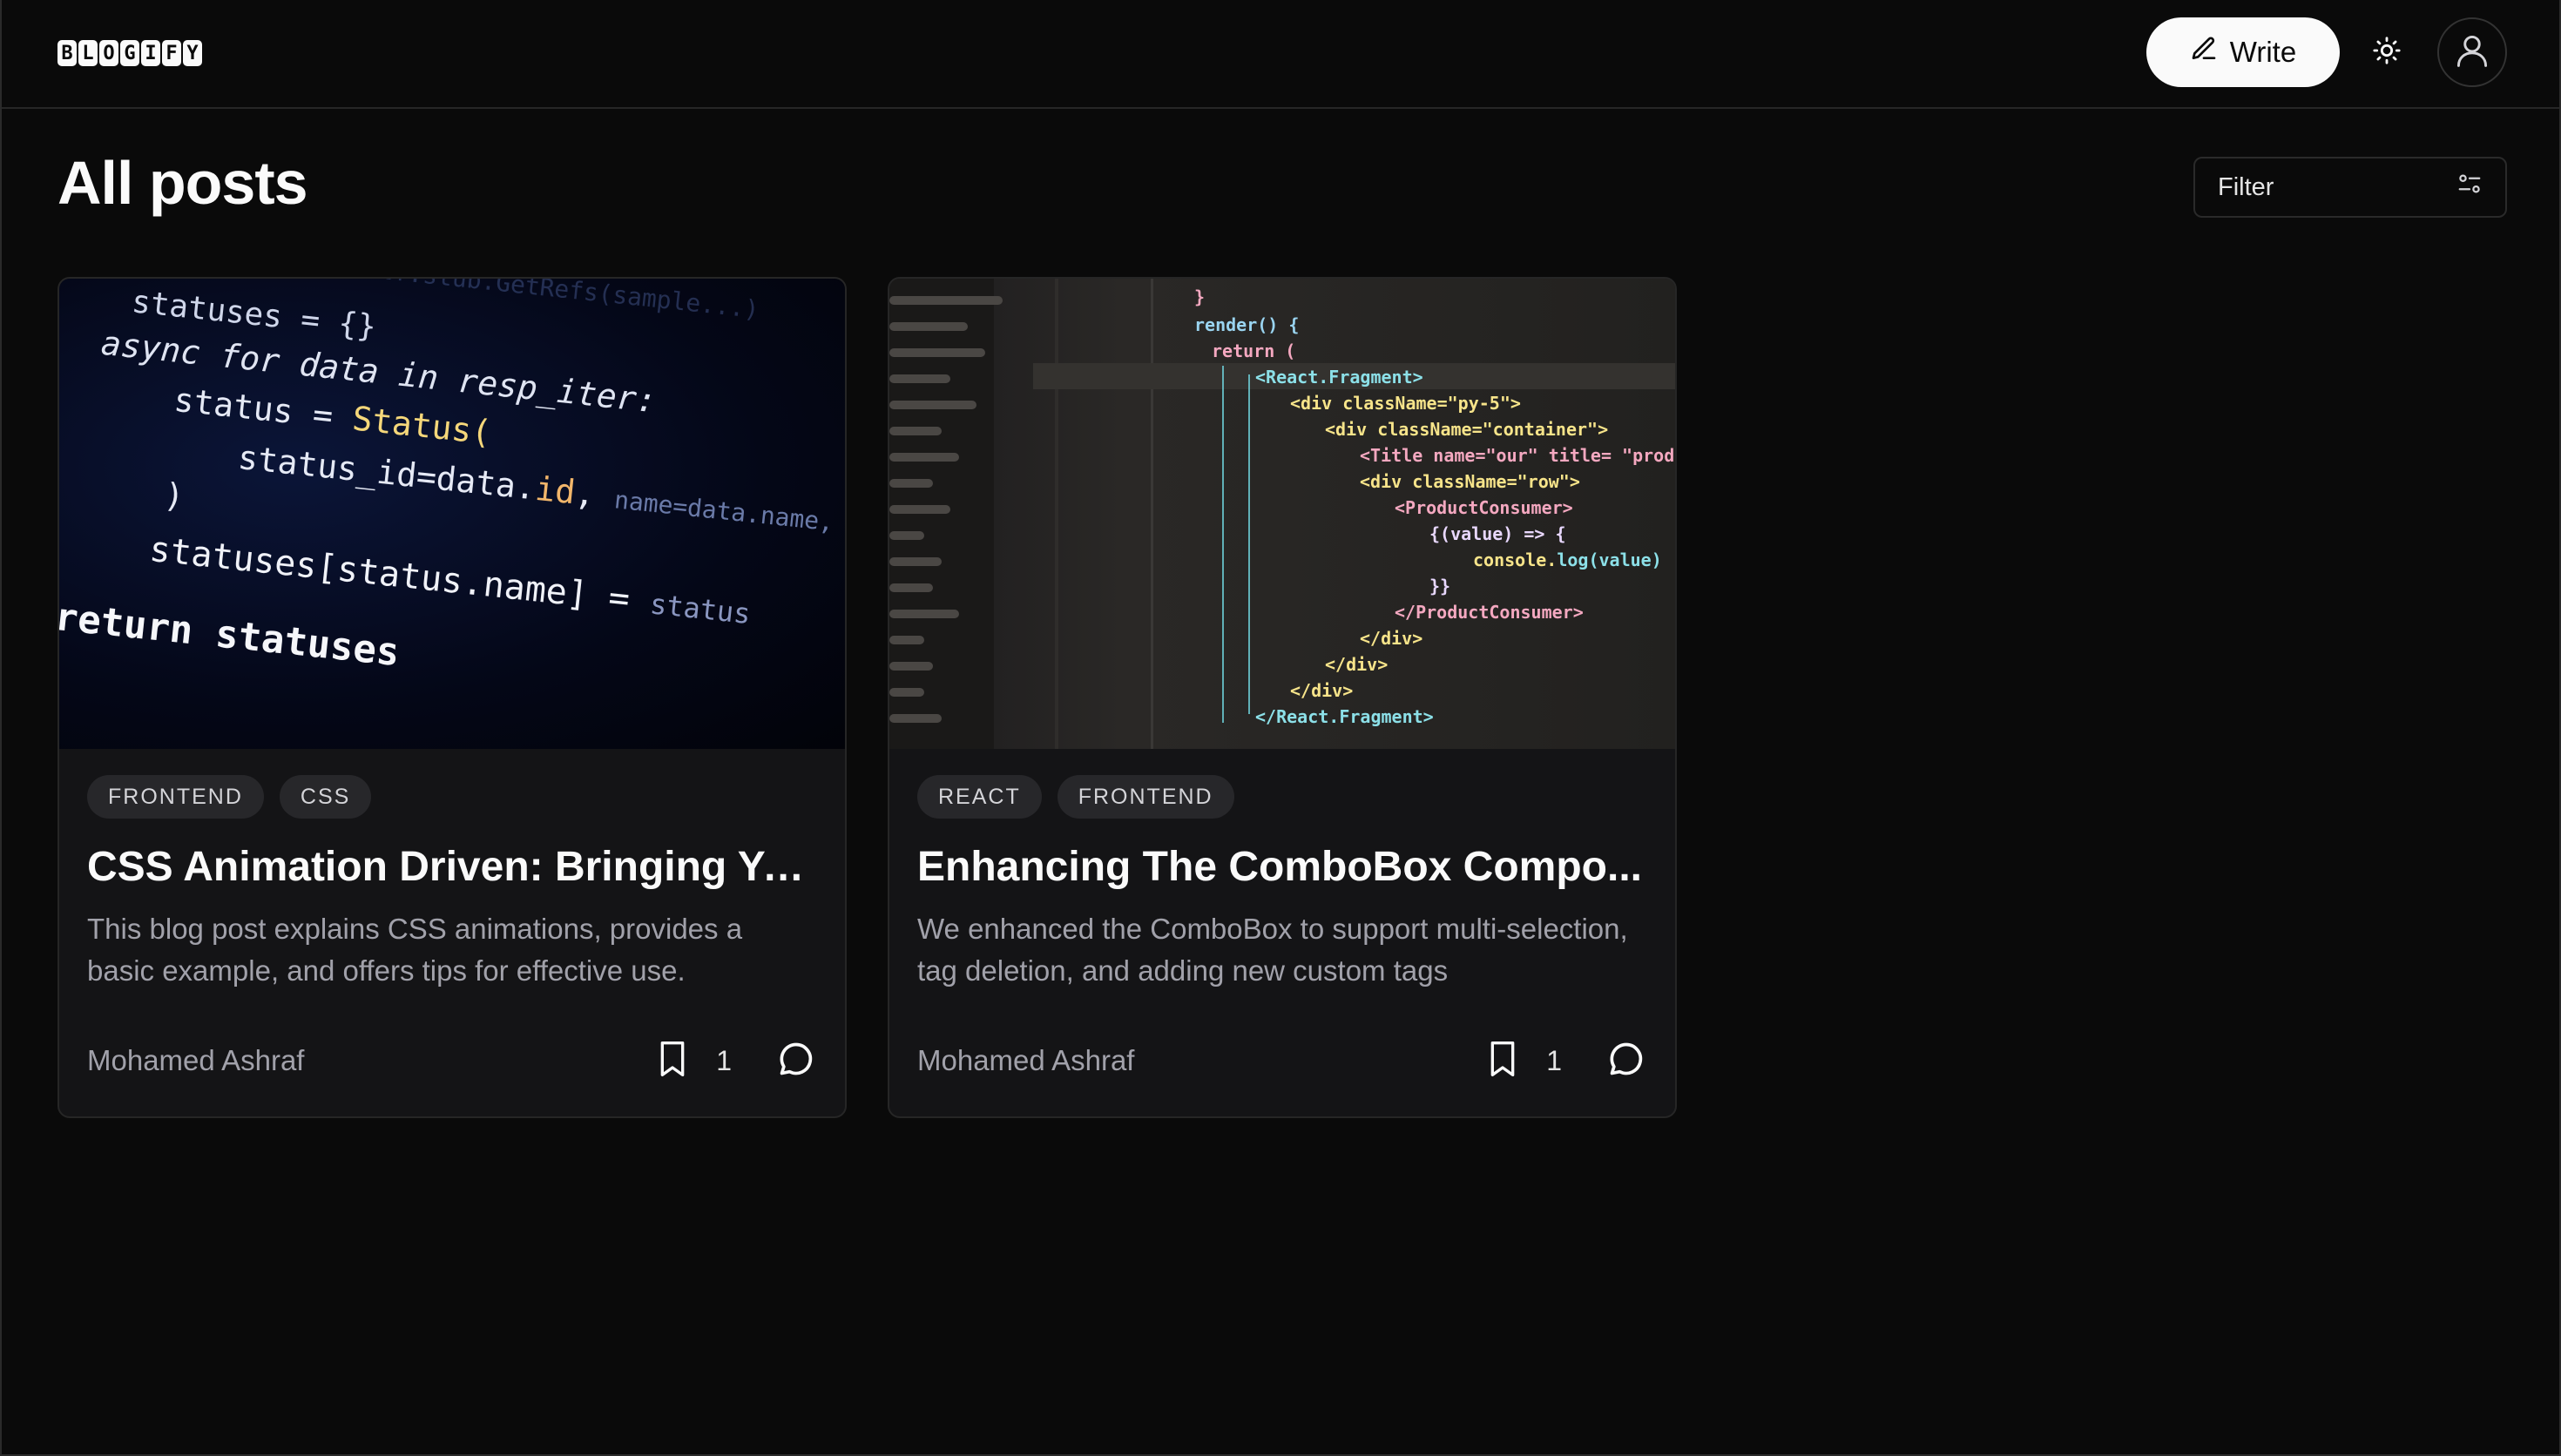  I want to click on logo-letter: F, so click(171, 53).